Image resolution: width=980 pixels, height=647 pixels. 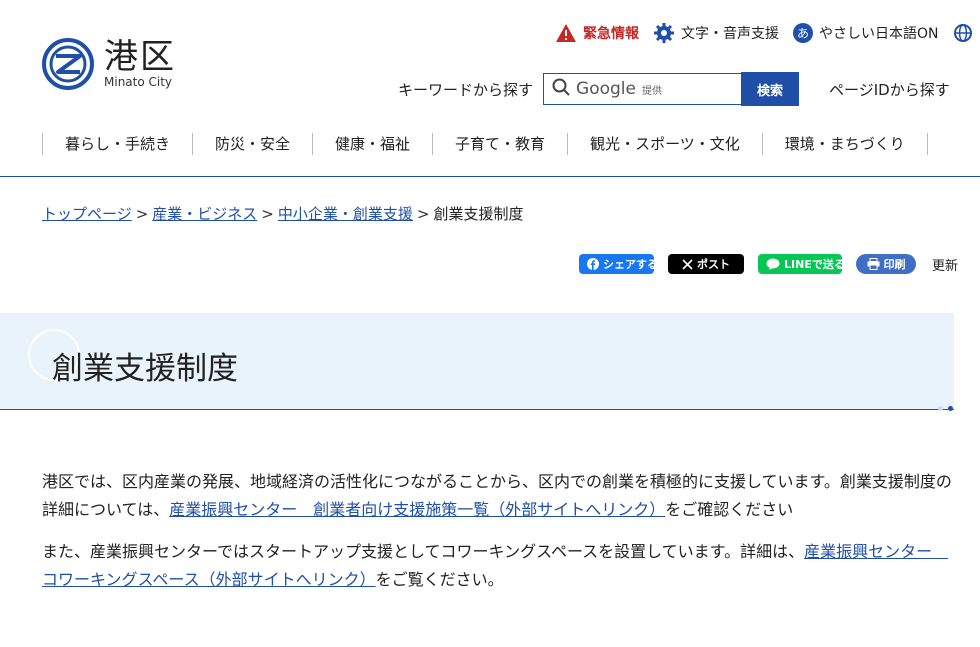 What do you see at coordinates (729, 509) in the screenshot?
I see `paragraph-1-text-b: をご確認ください` at bounding box center [729, 509].